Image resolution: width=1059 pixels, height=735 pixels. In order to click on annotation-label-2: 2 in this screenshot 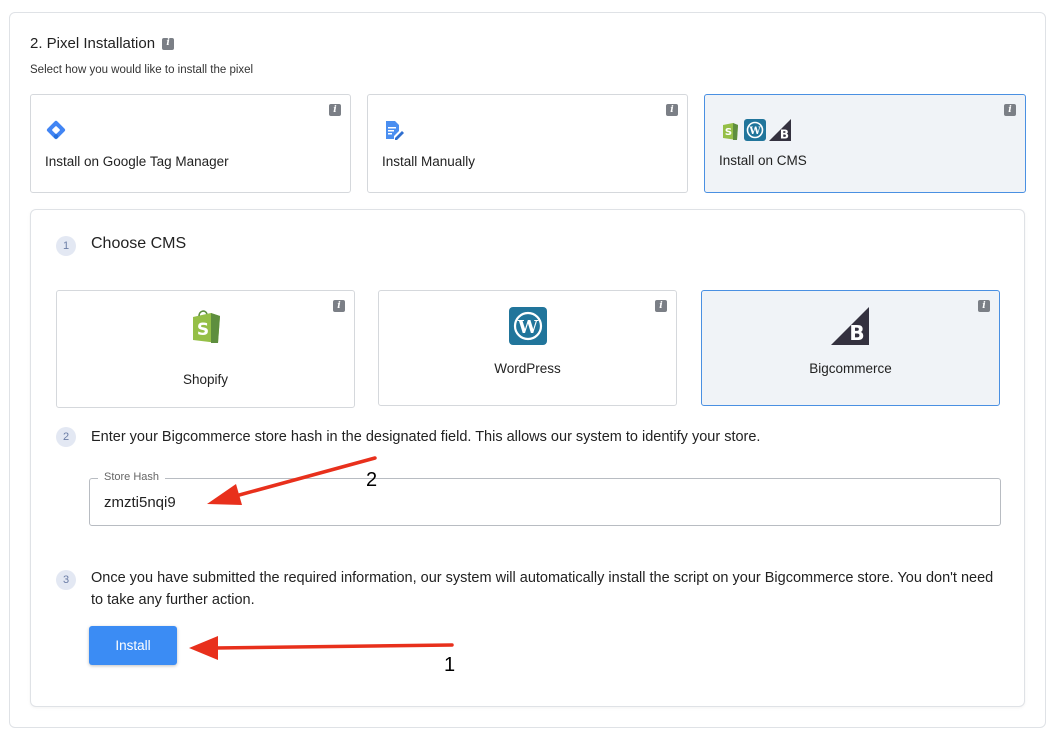, I will do `click(372, 480)`.